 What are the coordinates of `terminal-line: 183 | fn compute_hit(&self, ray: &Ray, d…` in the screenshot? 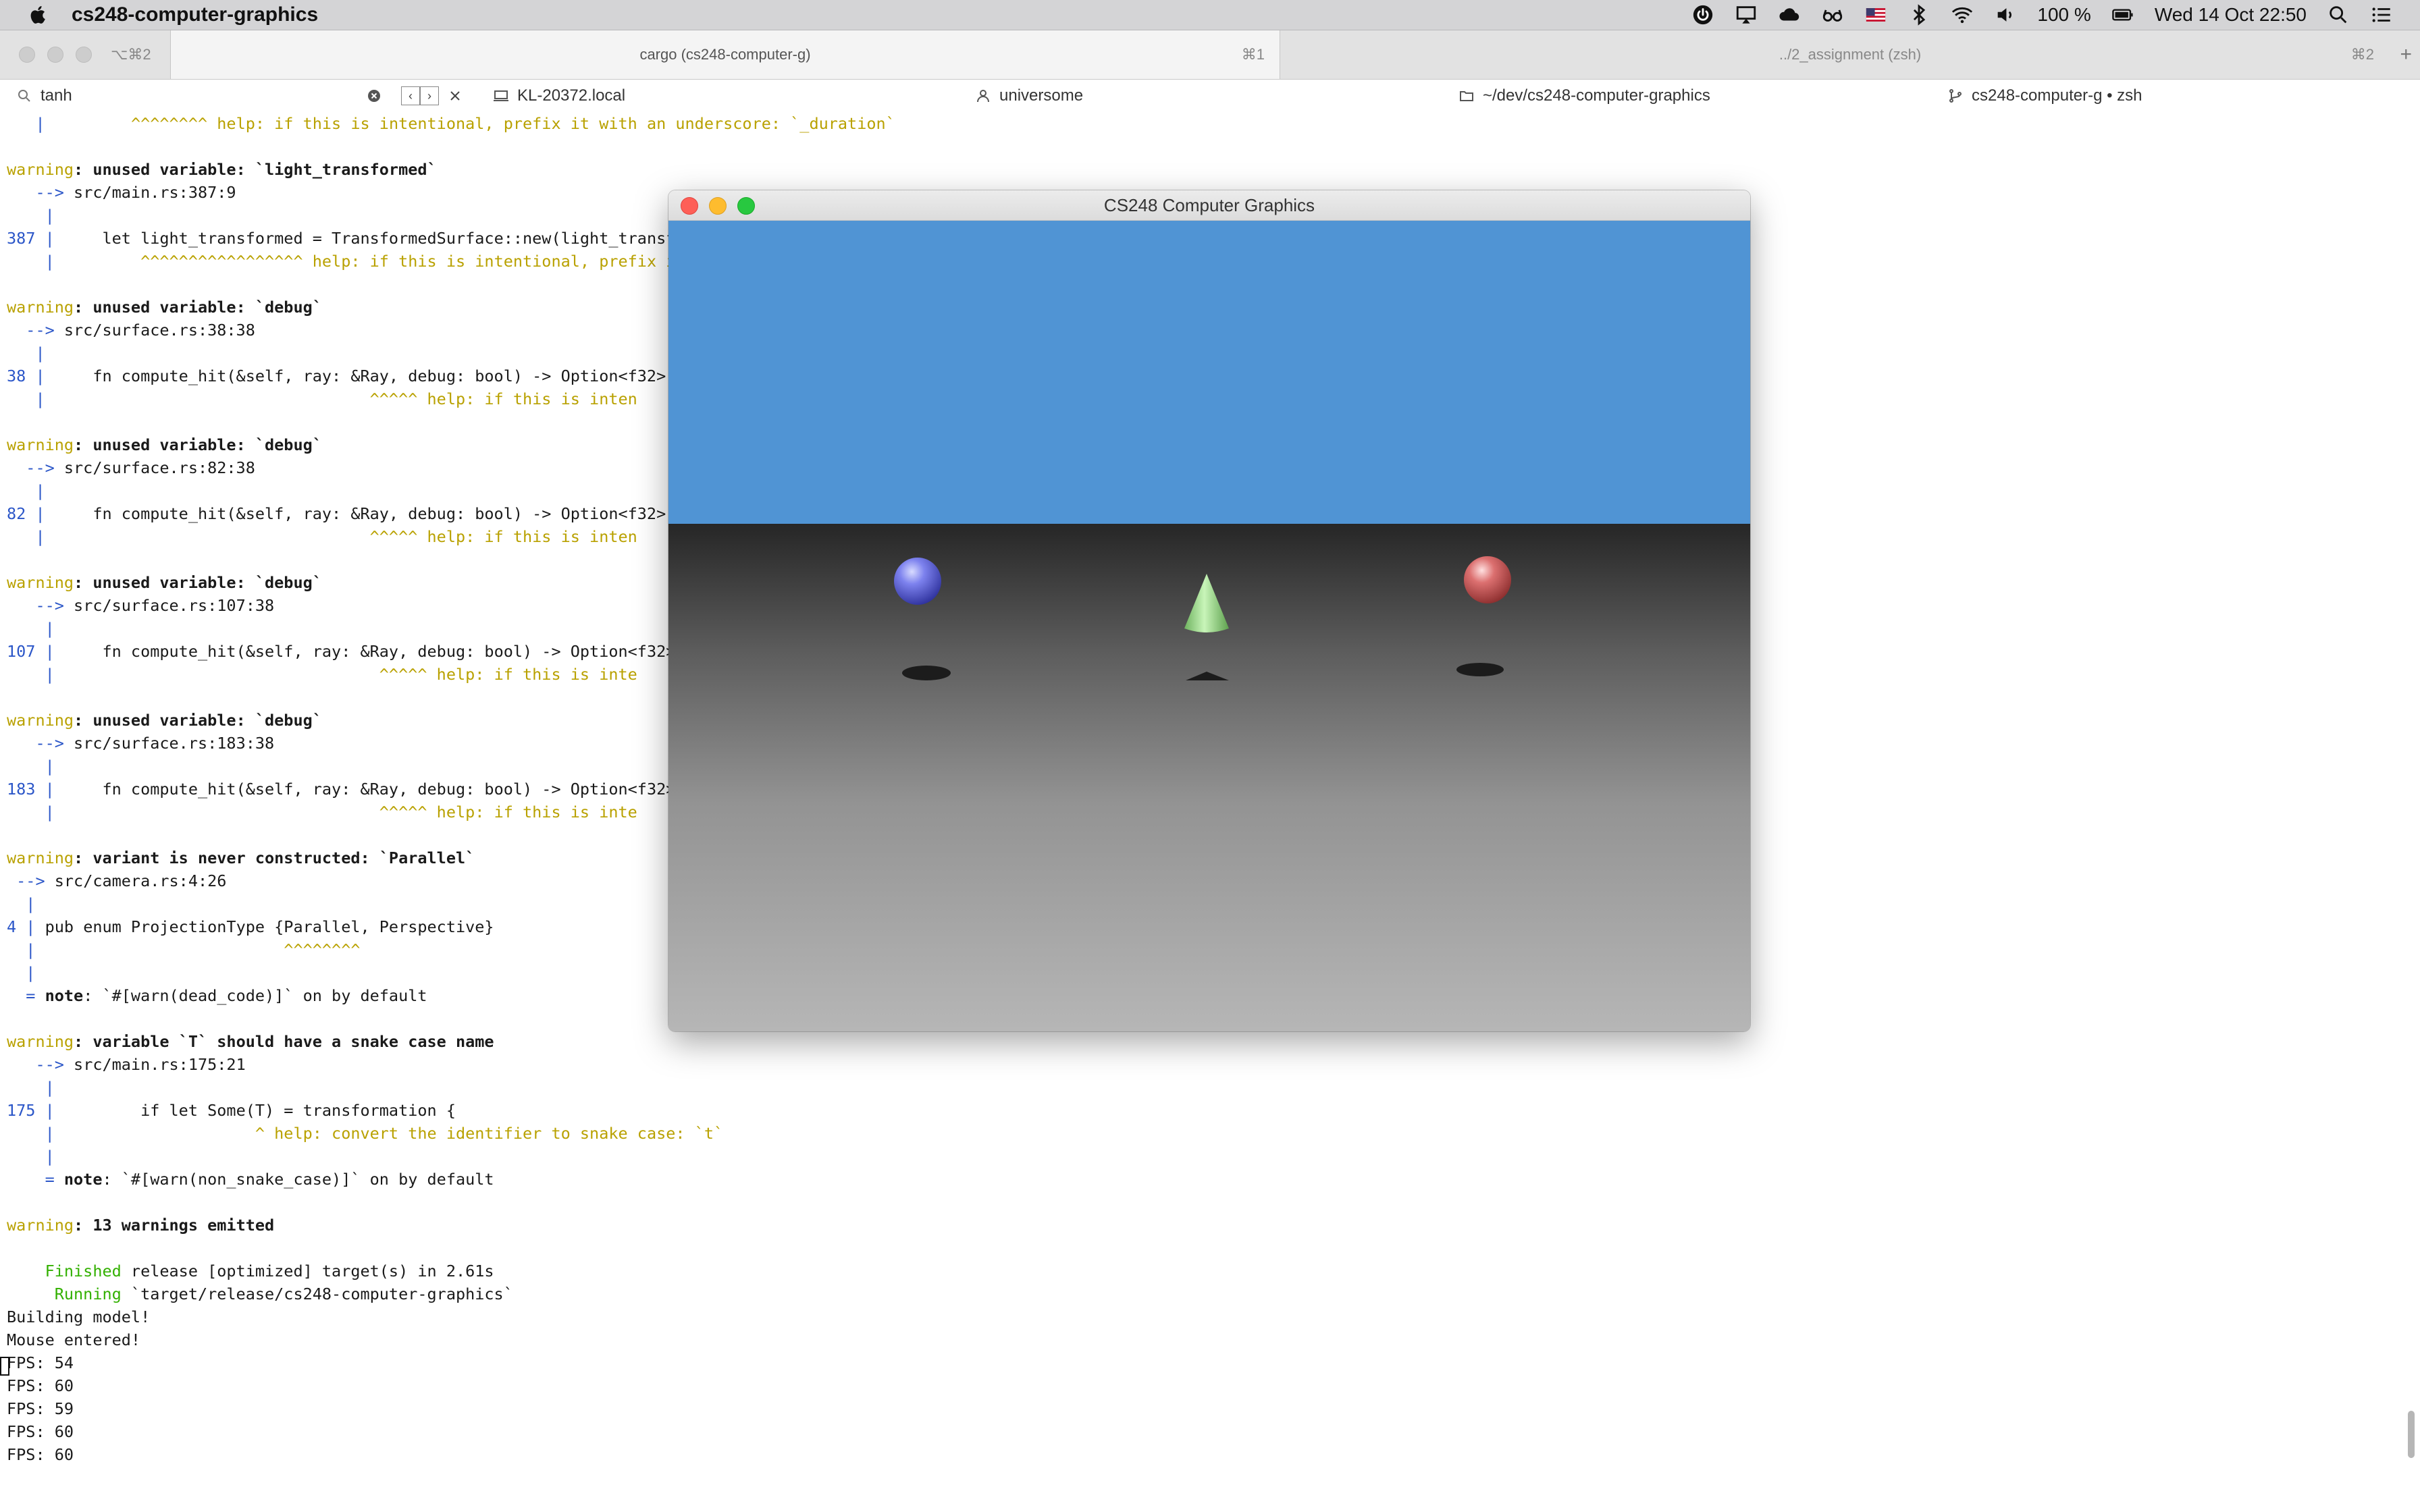 It's located at (341, 789).